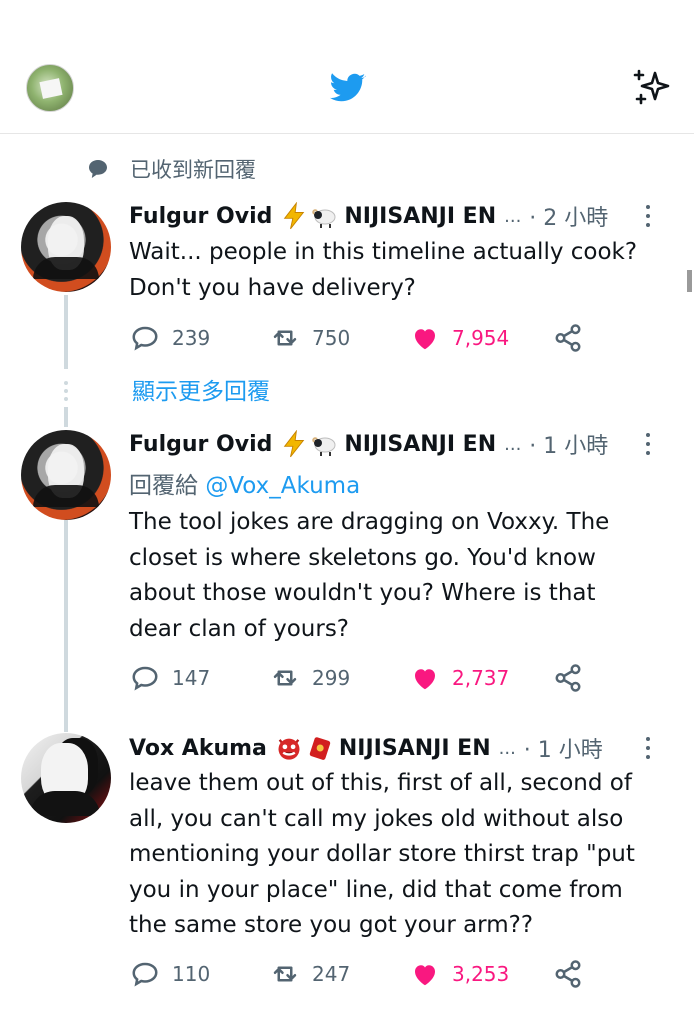 This screenshot has height=1024, width=694. I want to click on scrollbar-thumb, so click(689, 281).